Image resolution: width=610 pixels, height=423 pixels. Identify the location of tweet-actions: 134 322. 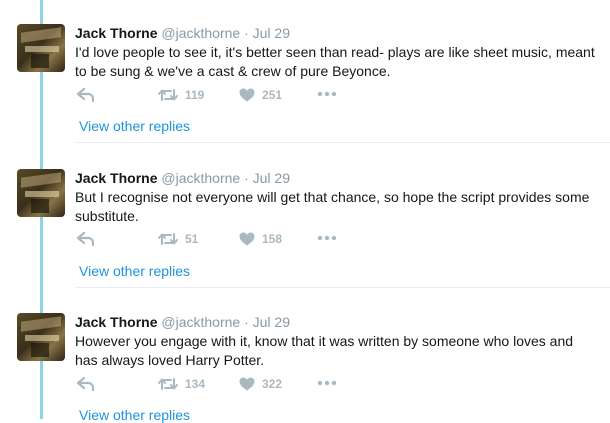
(225, 387).